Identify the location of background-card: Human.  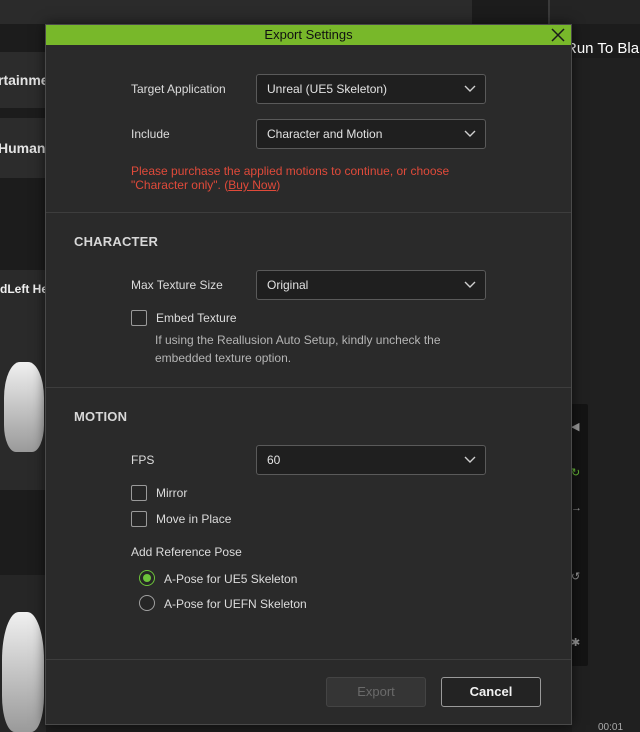
(23, 148).